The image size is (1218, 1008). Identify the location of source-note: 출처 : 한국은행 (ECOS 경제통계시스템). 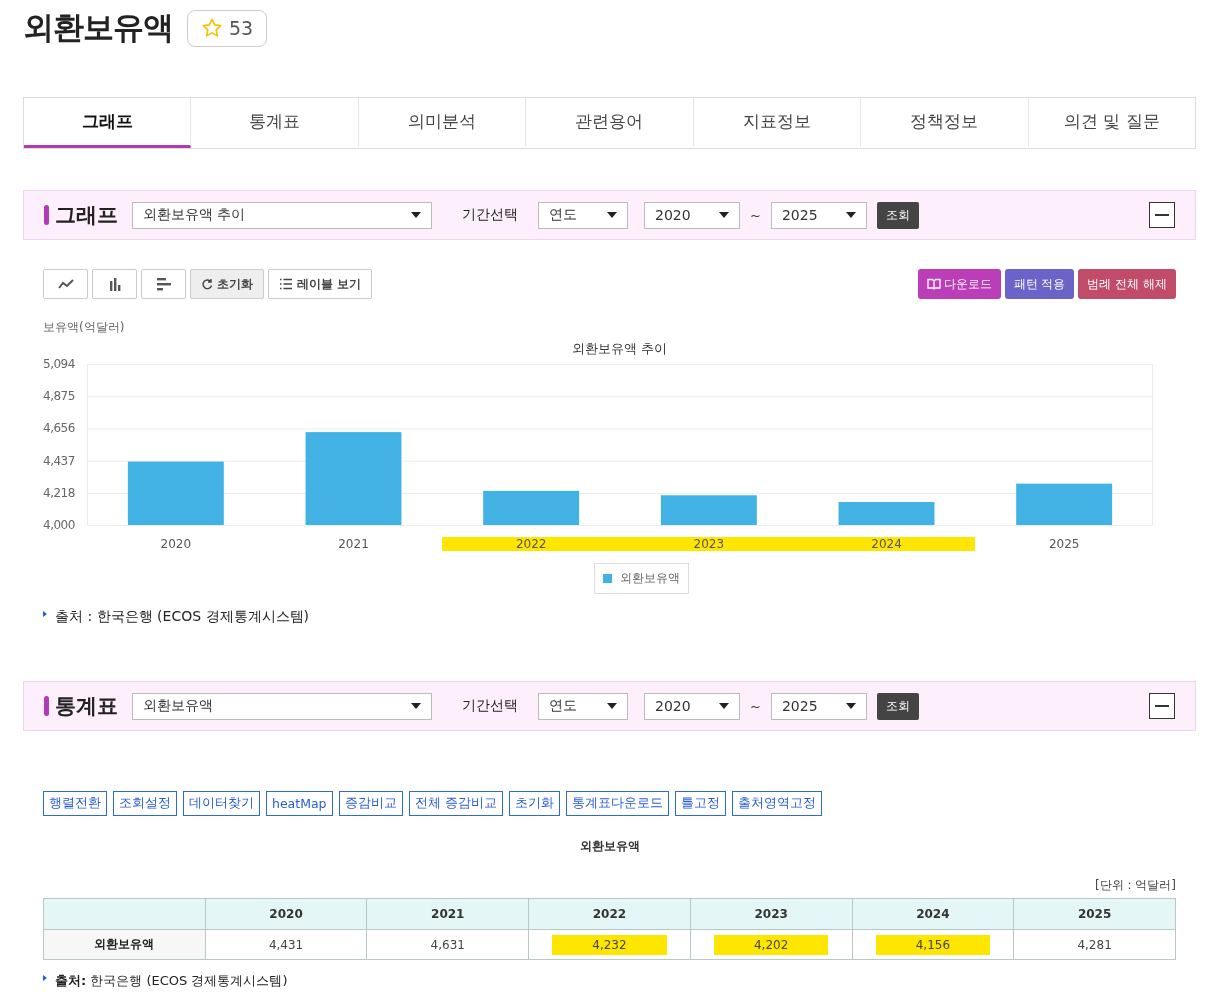
(182, 617).